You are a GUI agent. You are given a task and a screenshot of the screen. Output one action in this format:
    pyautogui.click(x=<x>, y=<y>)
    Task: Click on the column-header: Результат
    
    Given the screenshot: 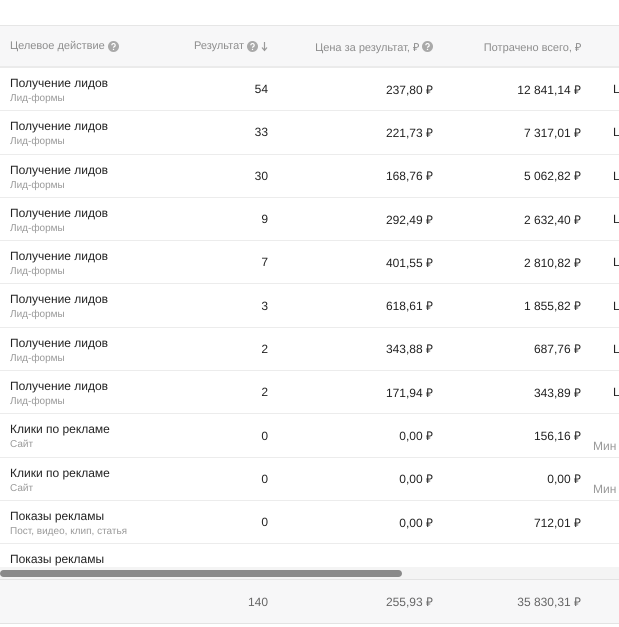 What is the action you would take?
    pyautogui.click(x=225, y=46)
    